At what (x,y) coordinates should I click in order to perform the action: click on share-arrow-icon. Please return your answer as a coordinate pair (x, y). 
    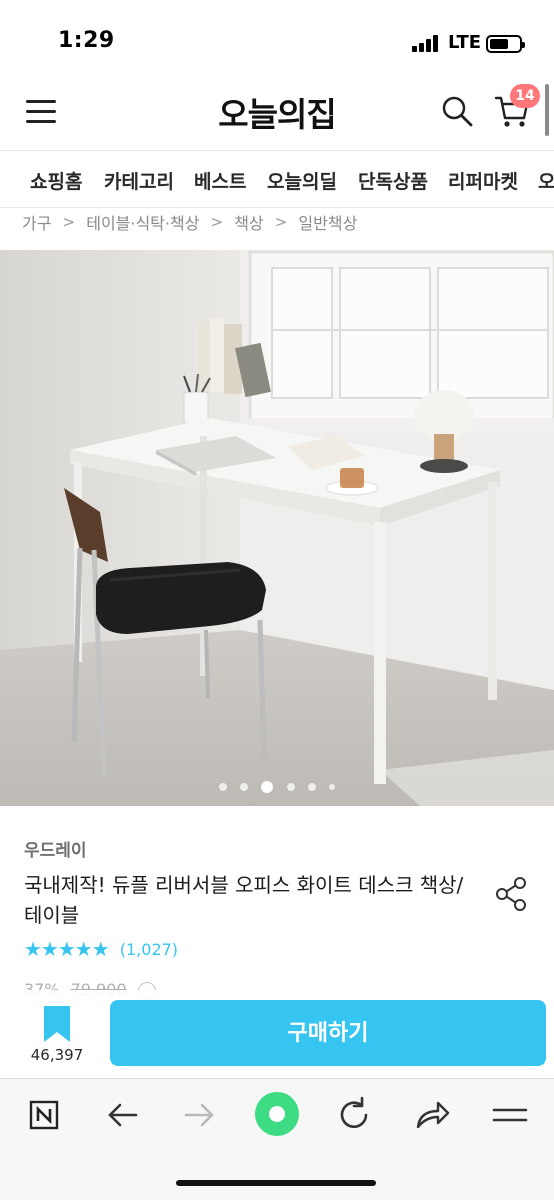
    Looking at the image, I should click on (432, 1115).